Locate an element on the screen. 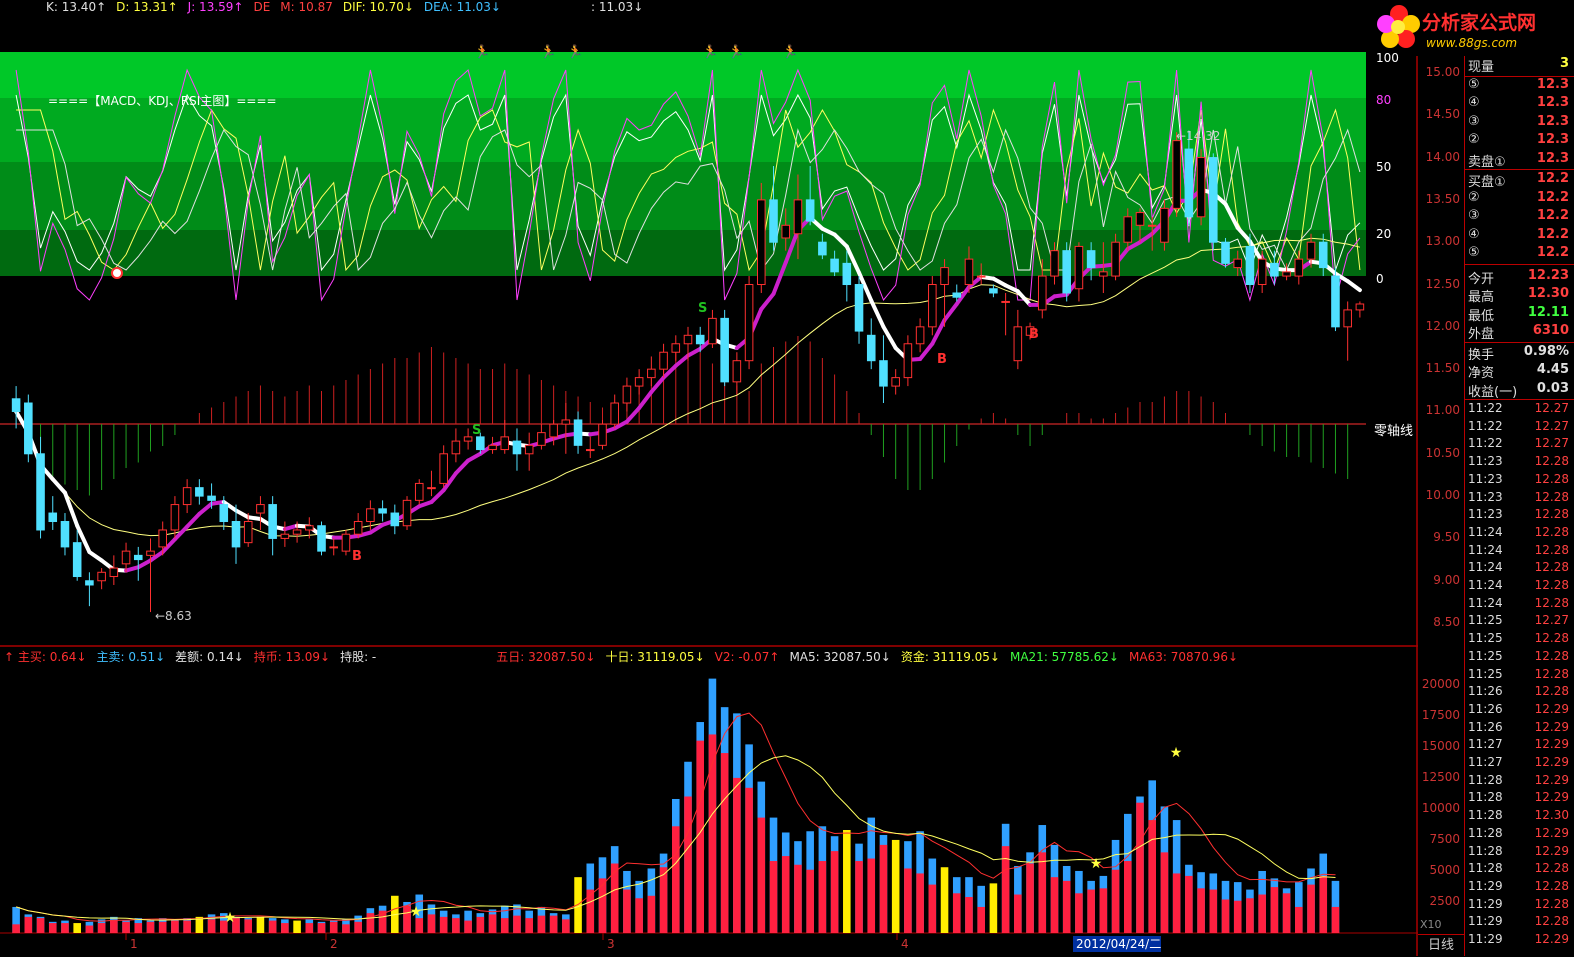 The height and width of the screenshot is (957, 1574). tick-time: 11:24 is located at coordinates (1485, 567).